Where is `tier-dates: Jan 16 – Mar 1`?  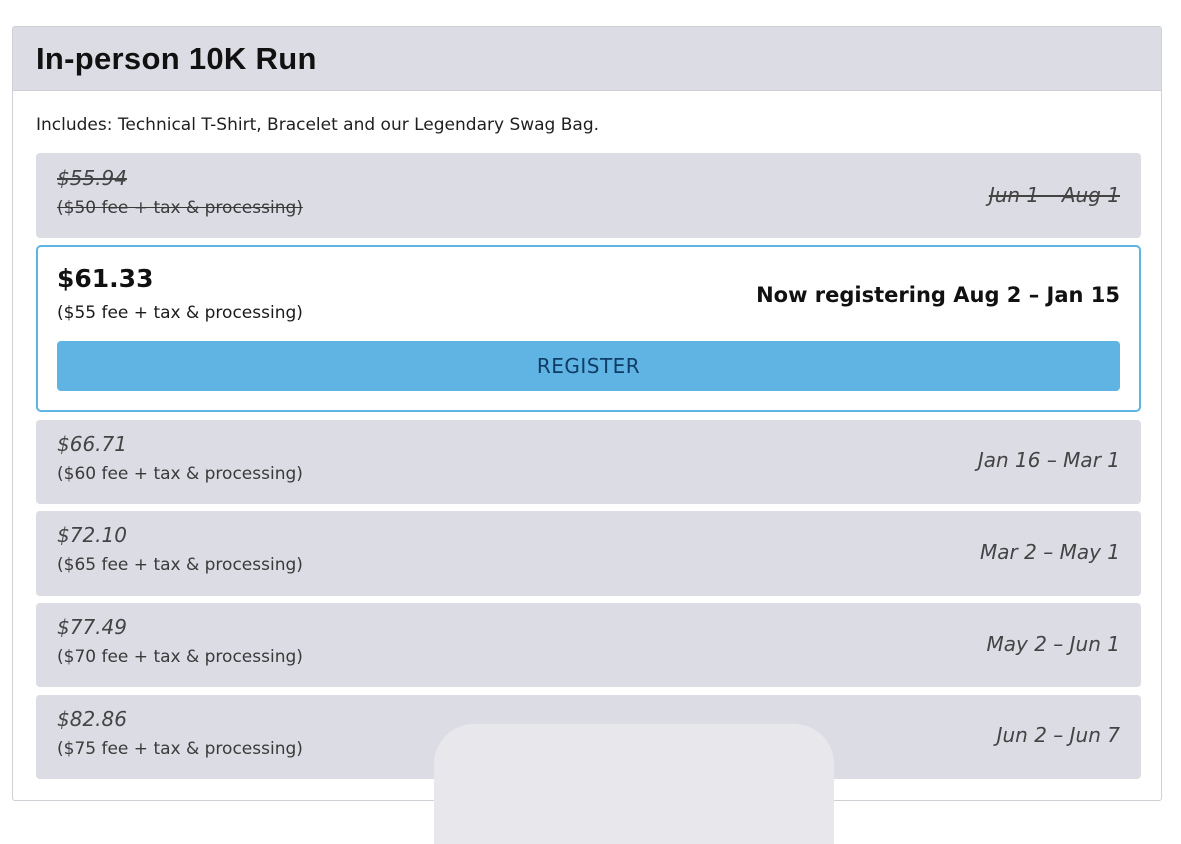 tier-dates: Jan 16 – Mar 1 is located at coordinates (1048, 460).